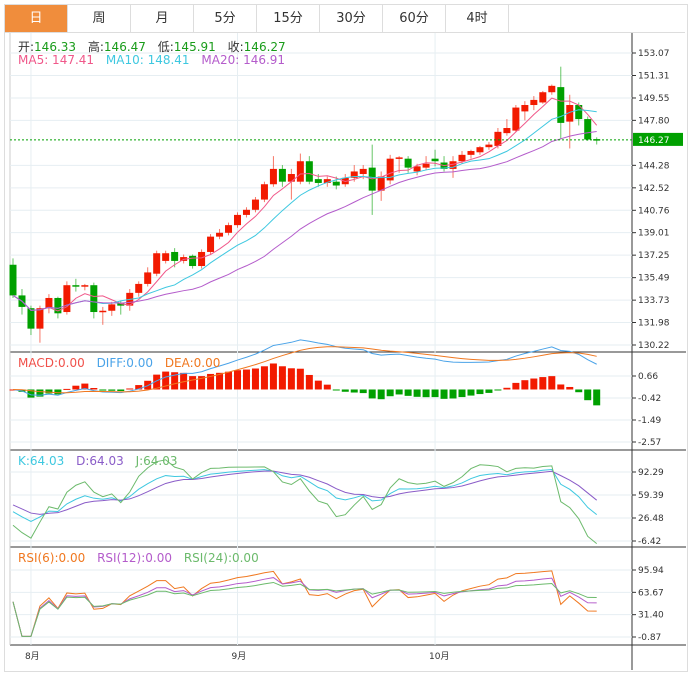 Image resolution: width=692 pixels, height=674 pixels. Describe the element at coordinates (95, 47) in the screenshot. I see `high-label: 高:` at that location.